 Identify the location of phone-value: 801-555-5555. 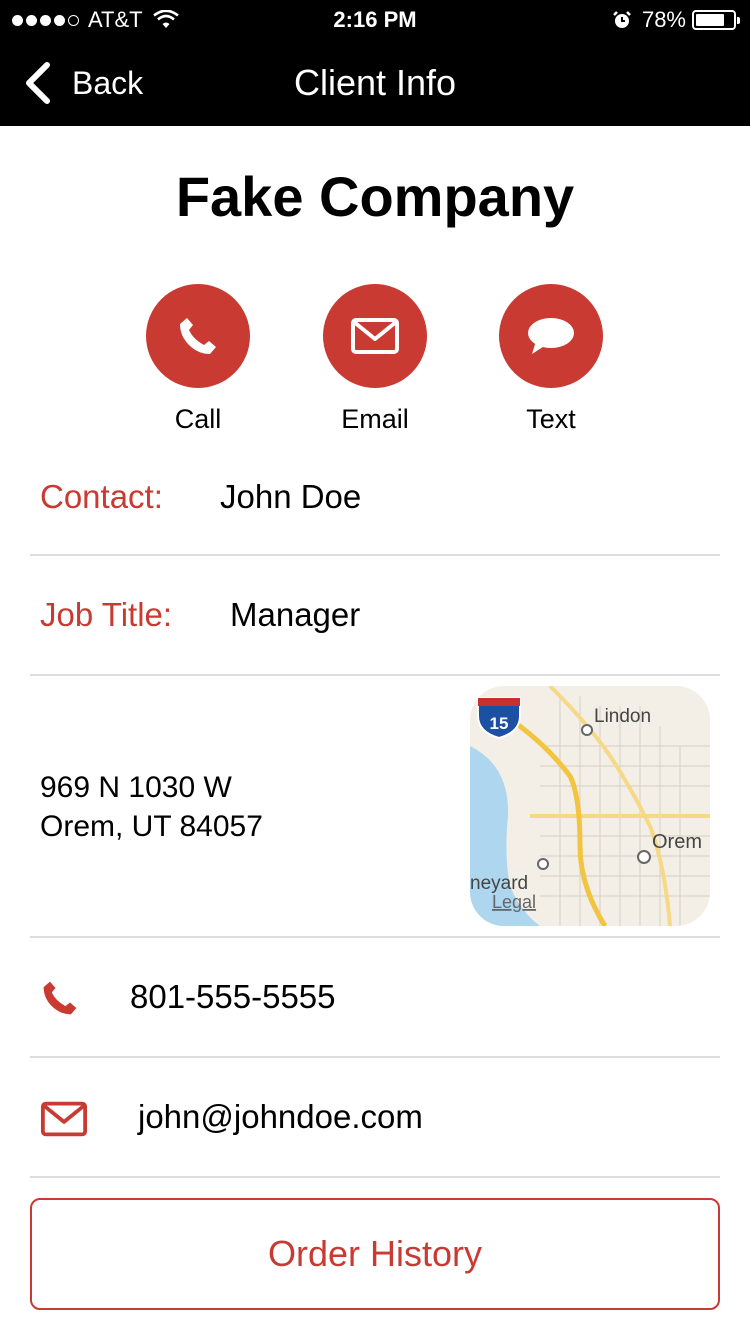
(233, 996).